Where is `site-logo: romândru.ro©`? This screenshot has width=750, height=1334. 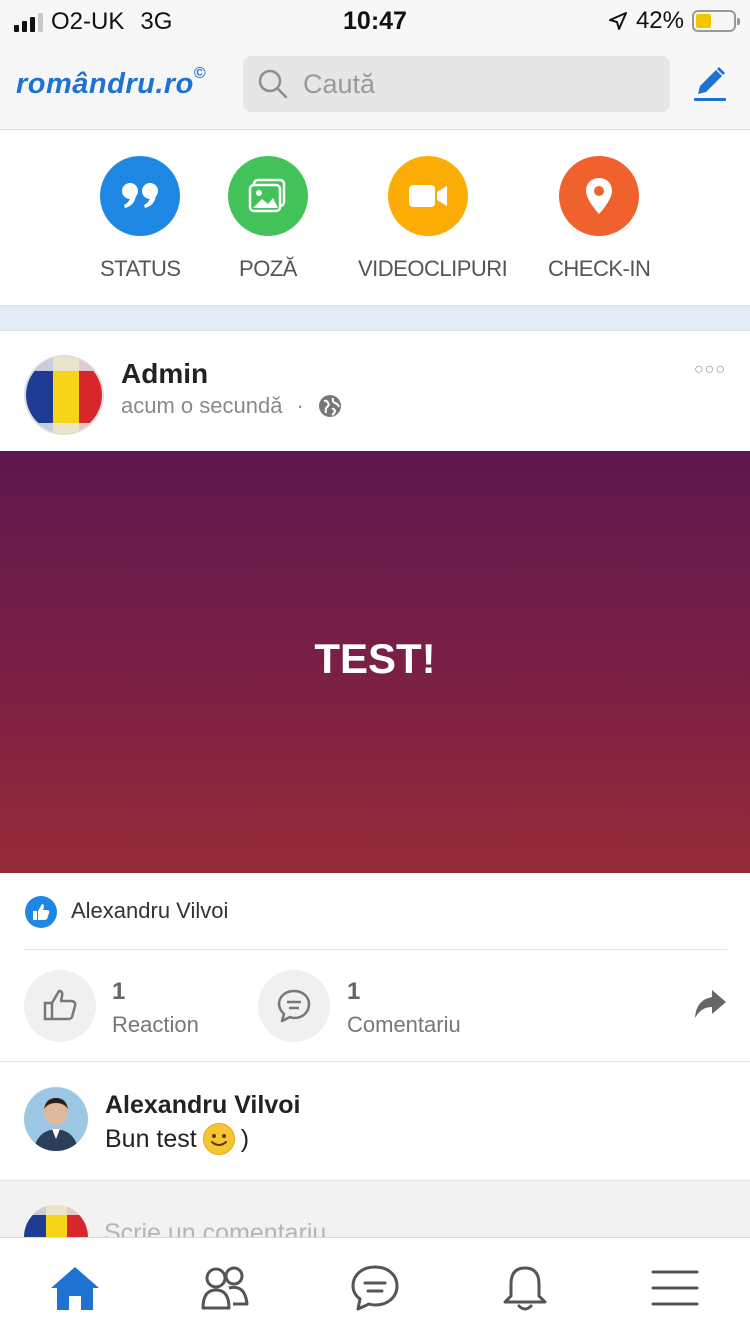
site-logo: romândru.ro© is located at coordinates (111, 83).